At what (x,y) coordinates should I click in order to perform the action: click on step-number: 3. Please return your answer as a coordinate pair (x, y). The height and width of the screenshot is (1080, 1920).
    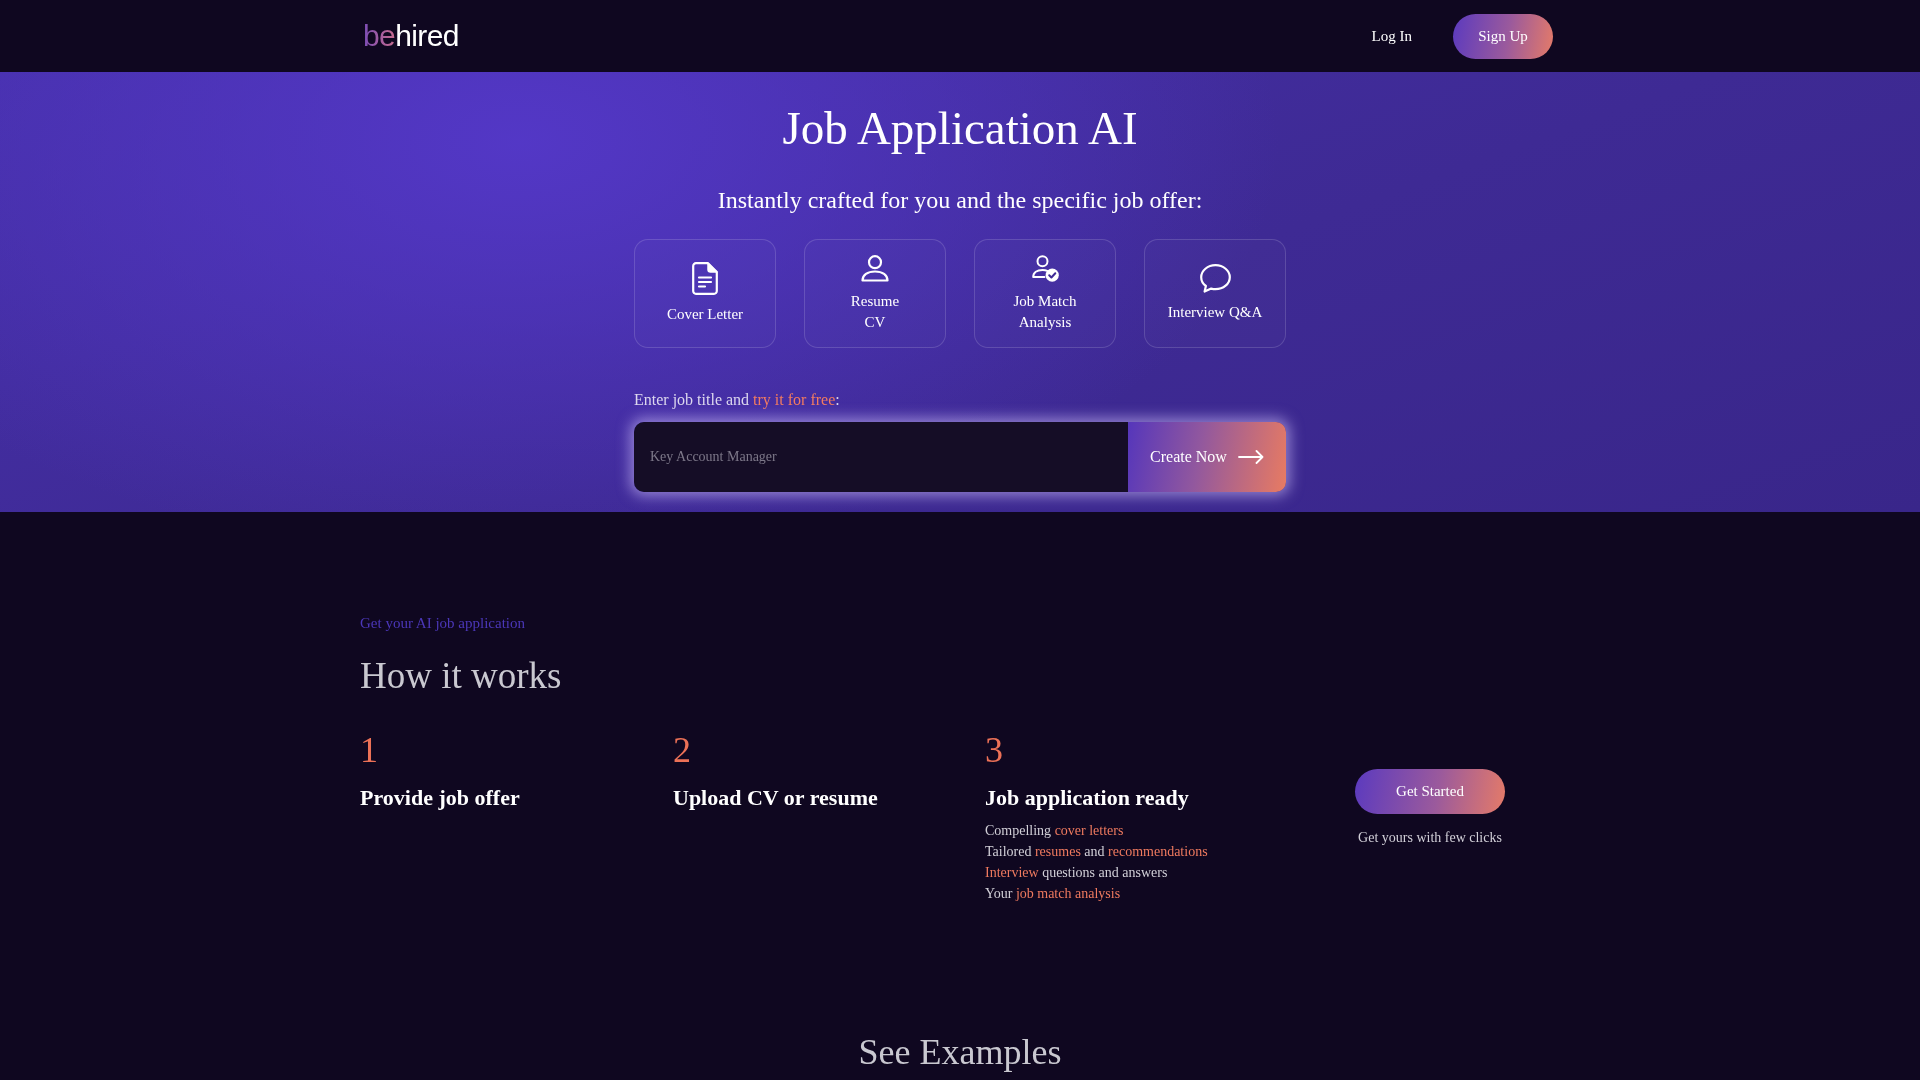
    Looking at the image, I should click on (994, 750).